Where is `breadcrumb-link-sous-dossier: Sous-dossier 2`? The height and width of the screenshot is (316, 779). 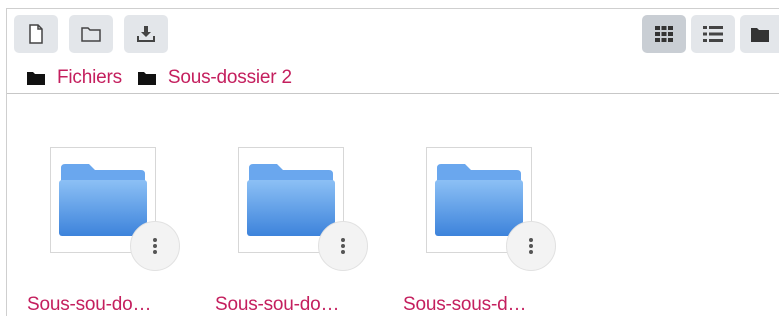
breadcrumb-link-sous-dossier: Sous-dossier 2 is located at coordinates (230, 78).